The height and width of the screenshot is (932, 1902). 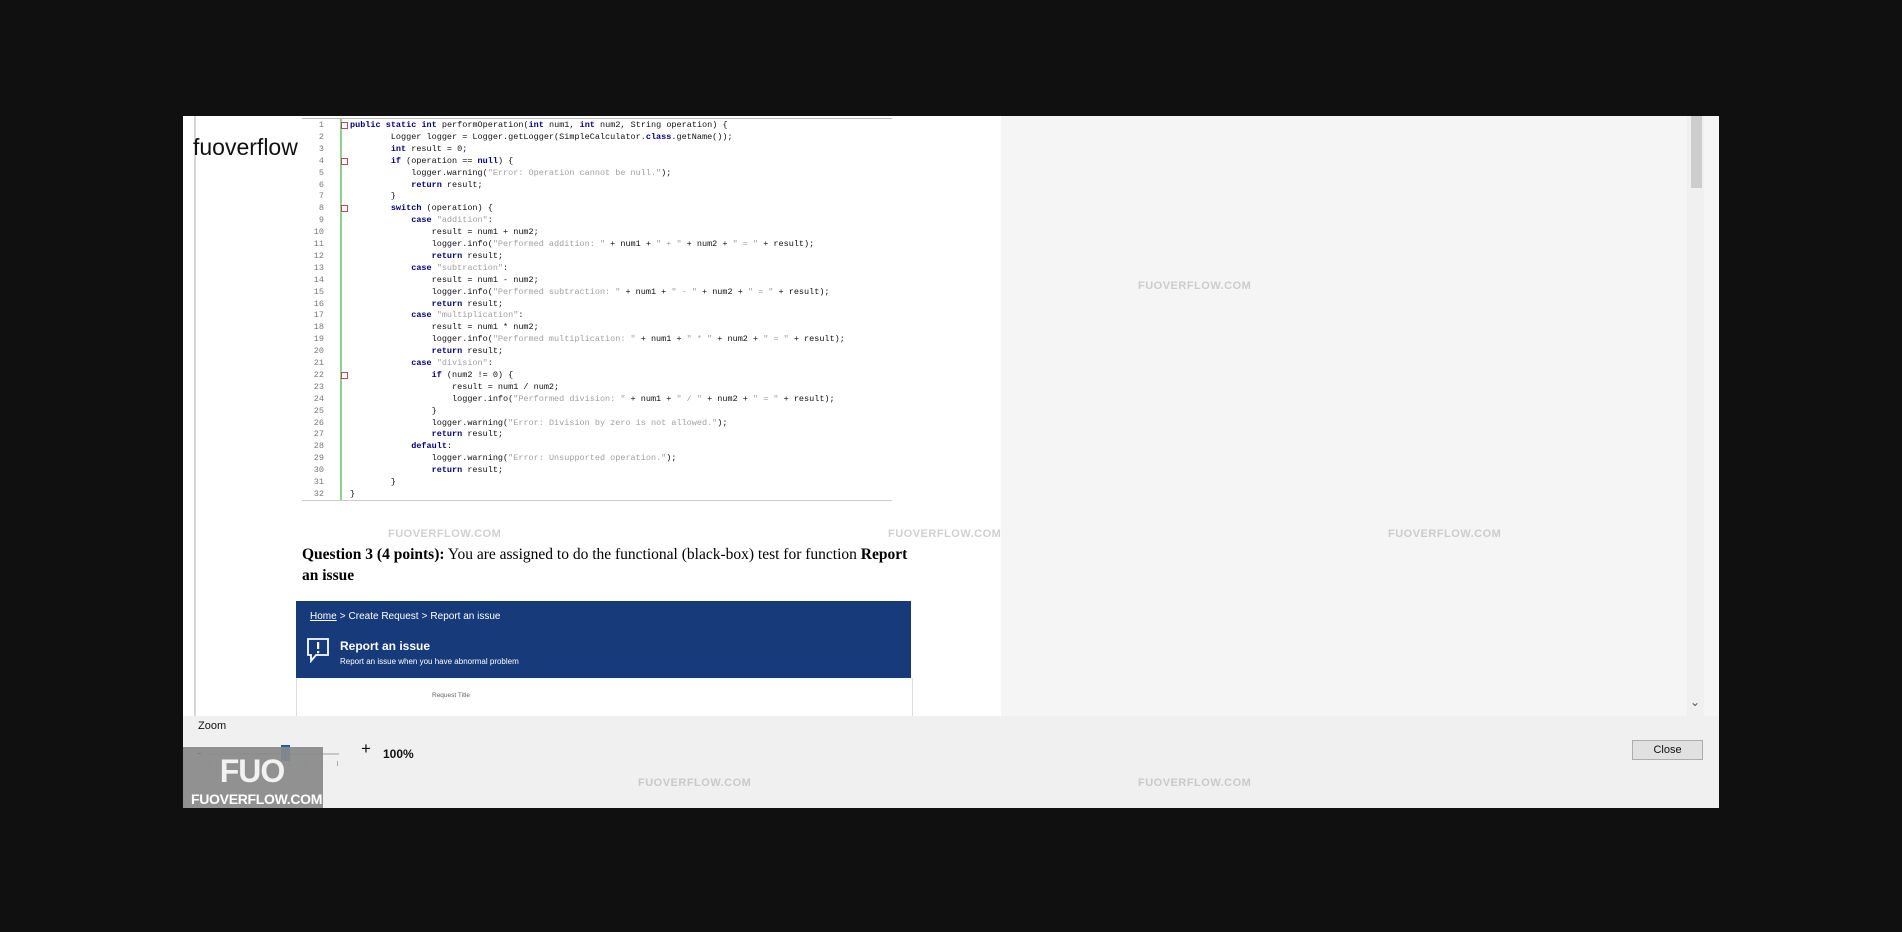 I want to click on chevron-down-icon: ⌄, so click(x=1695, y=702).